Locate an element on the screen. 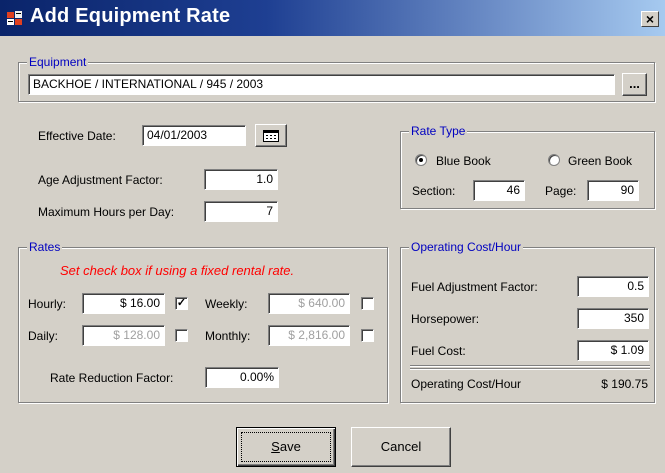 The height and width of the screenshot is (473, 665). rate-reduction-field: 0.00% is located at coordinates (242, 377).